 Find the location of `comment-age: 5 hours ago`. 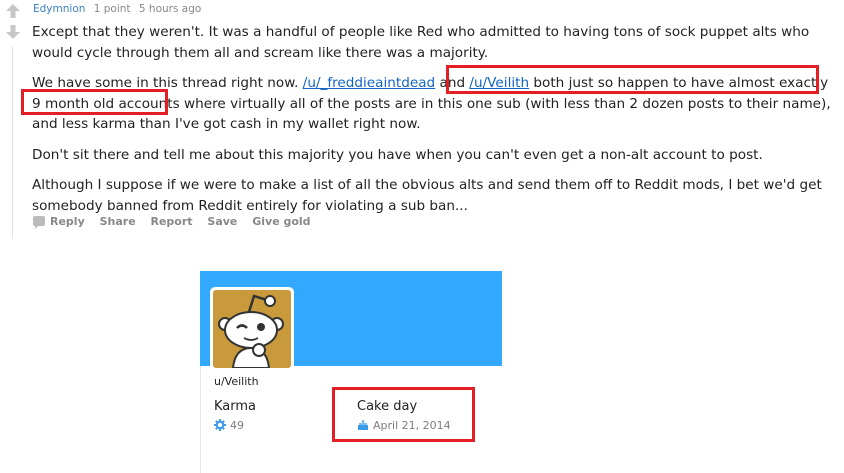

comment-age: 5 hours ago is located at coordinates (170, 9).